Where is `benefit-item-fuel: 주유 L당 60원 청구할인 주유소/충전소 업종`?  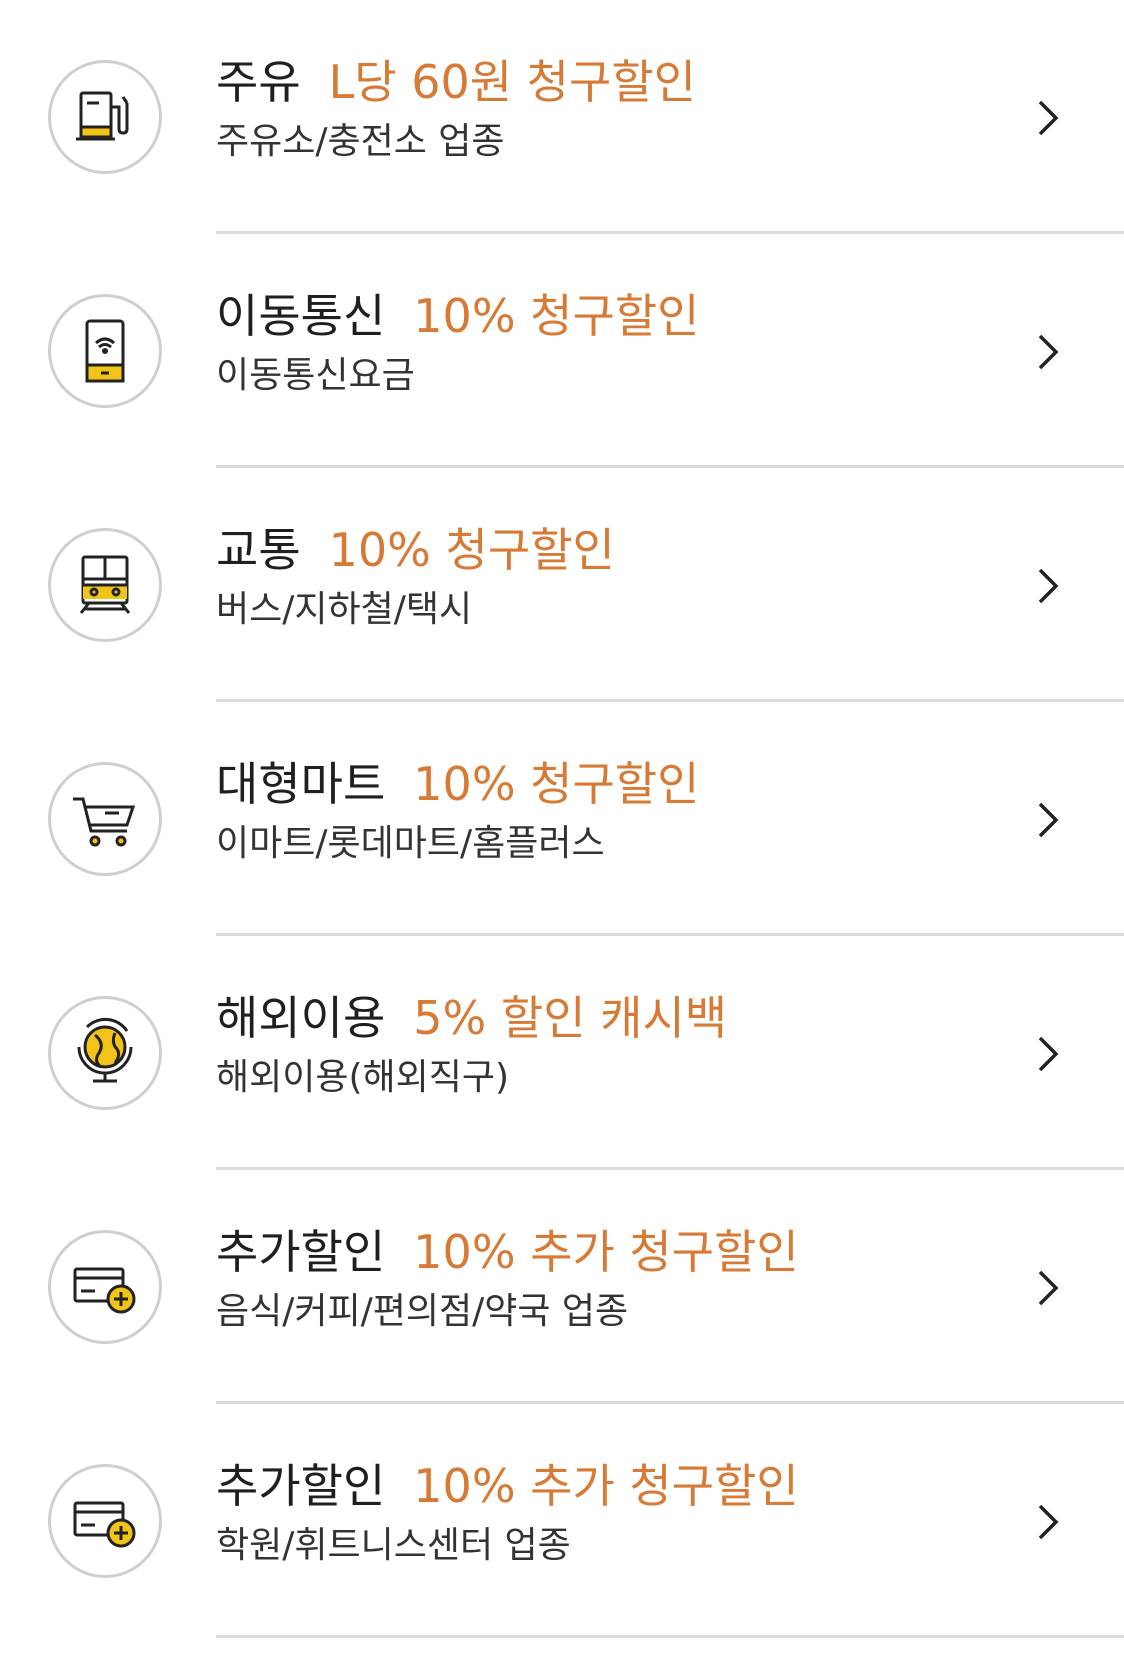
benefit-item-fuel: 주유 L당 60원 청구할인 주유소/충전소 업종 is located at coordinates (562, 117).